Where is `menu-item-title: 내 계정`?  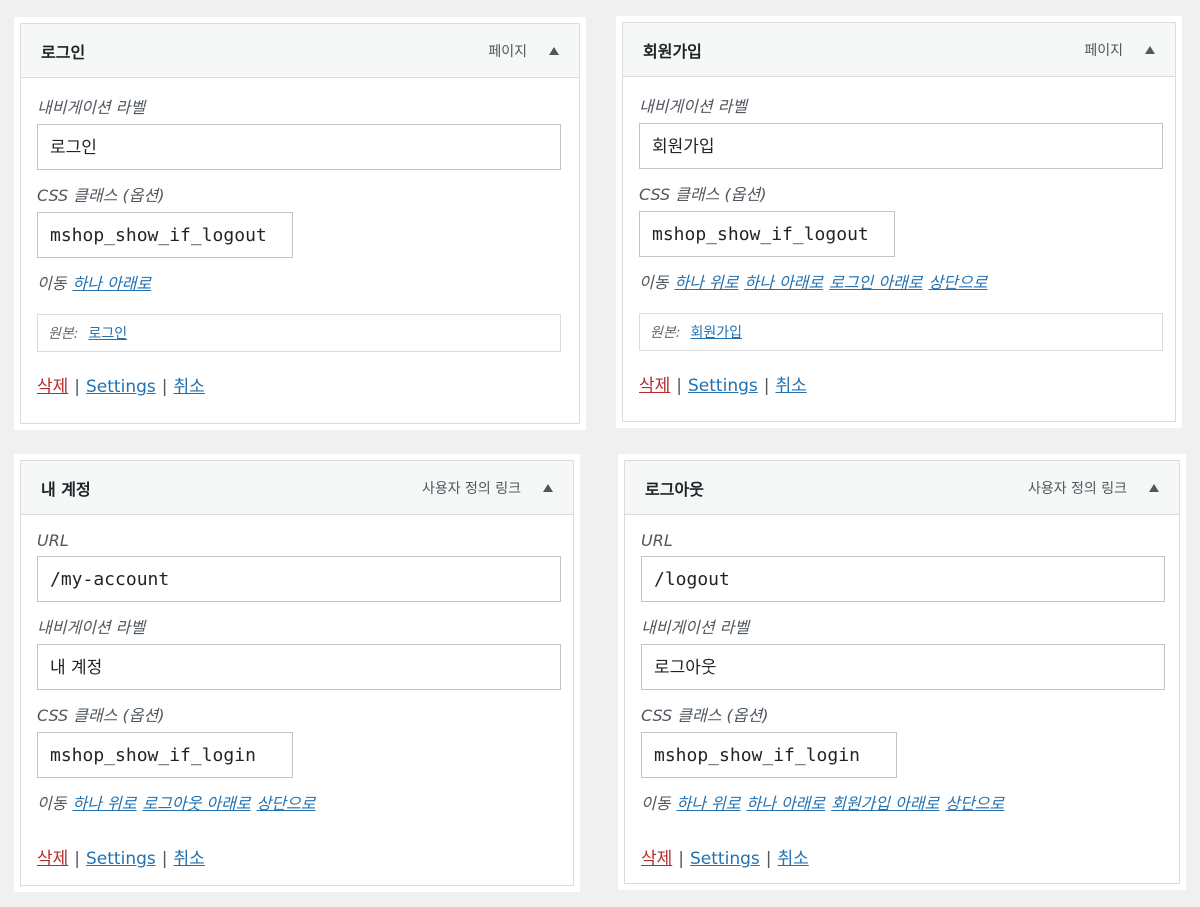
menu-item-title: 내 계정 is located at coordinates (66, 489).